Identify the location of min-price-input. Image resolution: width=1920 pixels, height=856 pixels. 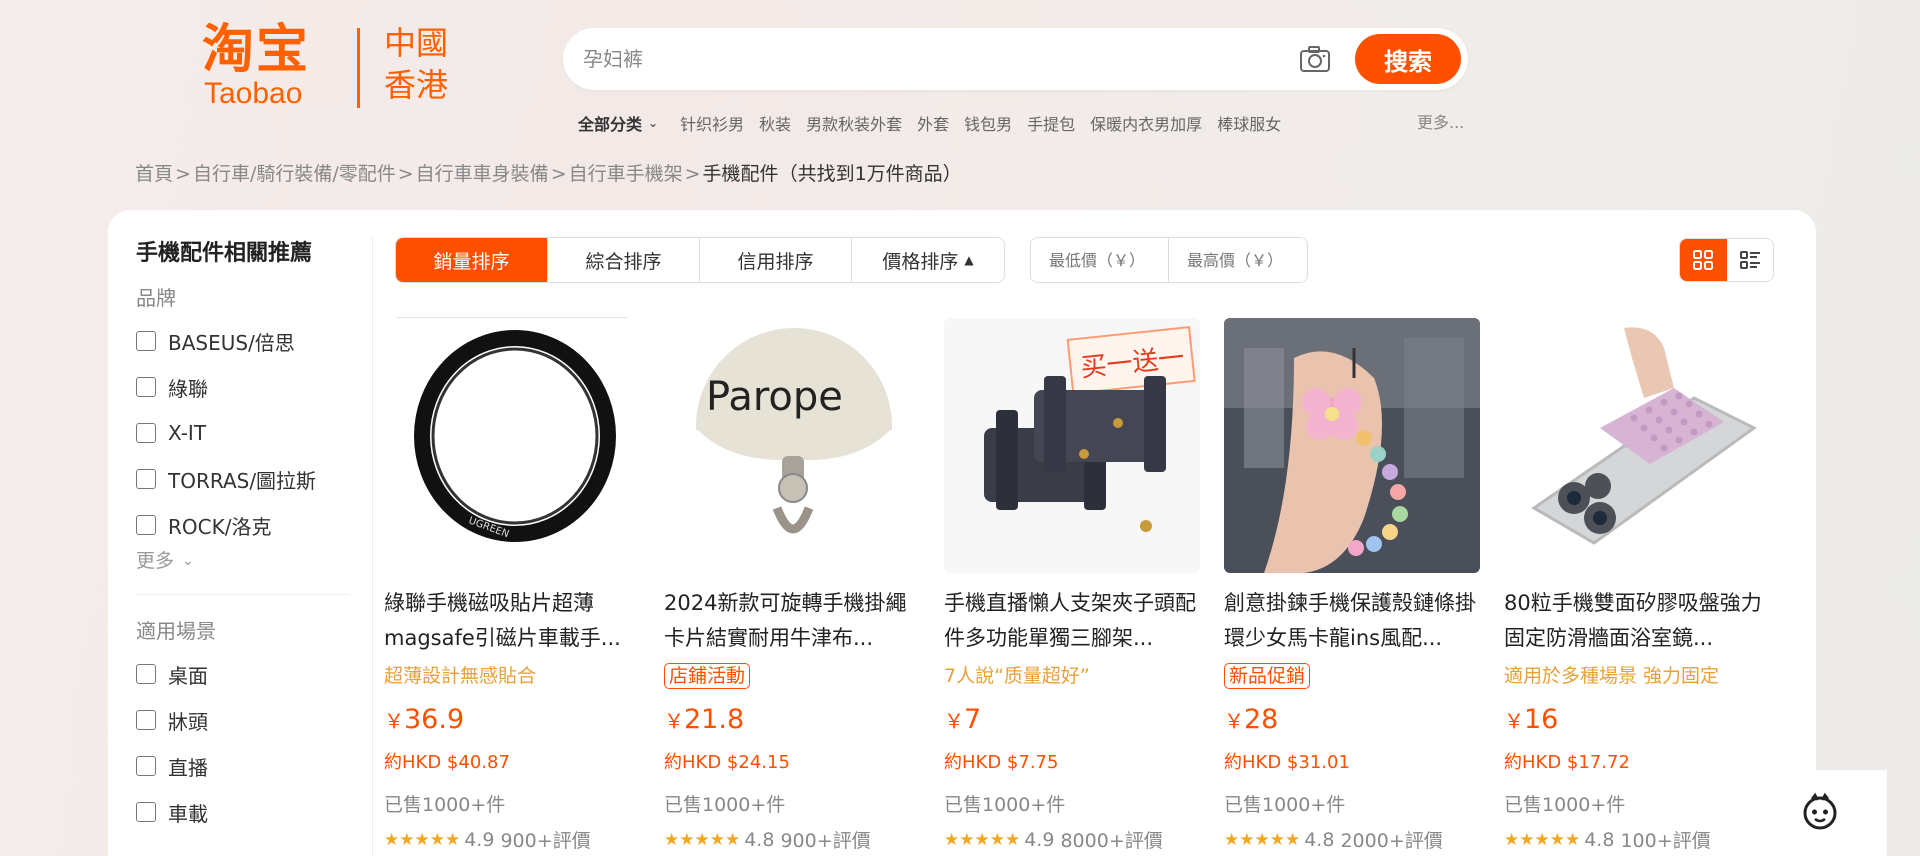
(1100, 260).